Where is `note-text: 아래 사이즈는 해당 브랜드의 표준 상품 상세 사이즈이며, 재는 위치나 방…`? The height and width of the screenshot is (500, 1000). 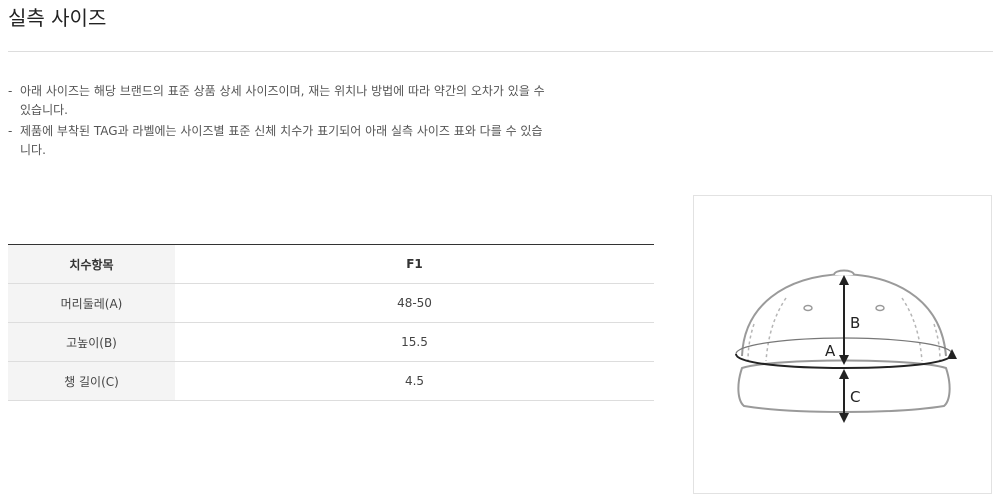 note-text: 아래 사이즈는 해당 브랜드의 표준 상품 상세 사이즈이며, 재는 위치나 방… is located at coordinates (282, 100).